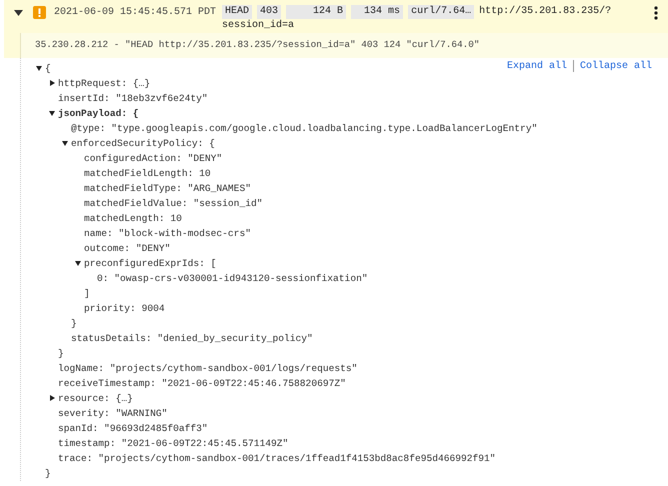 The width and height of the screenshot is (668, 486). I want to click on tree-field: priority: 9004, so click(124, 308).